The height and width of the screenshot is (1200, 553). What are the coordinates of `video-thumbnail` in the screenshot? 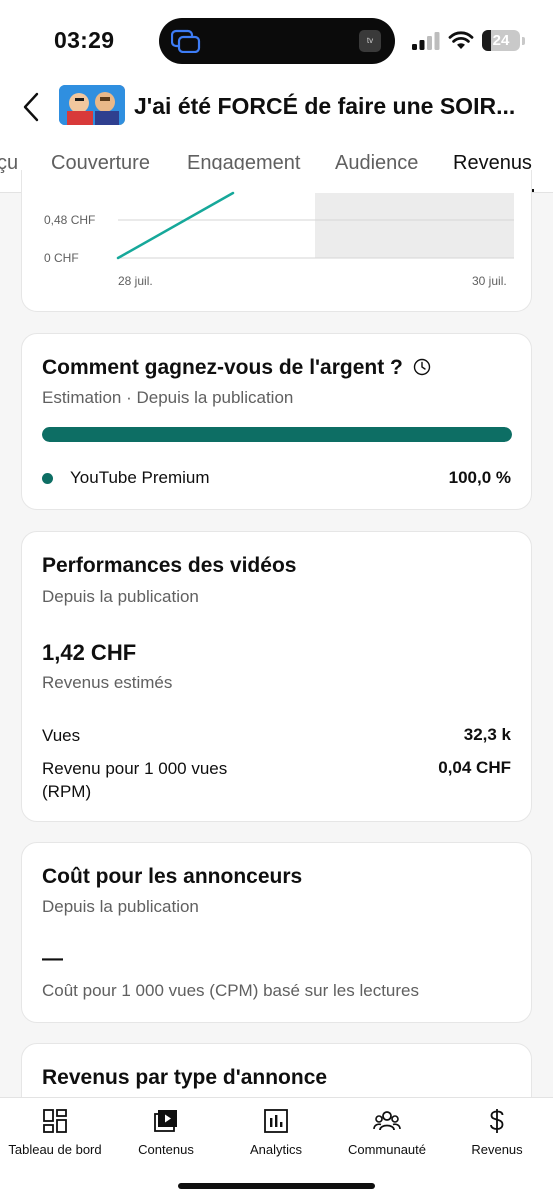 It's located at (92, 105).